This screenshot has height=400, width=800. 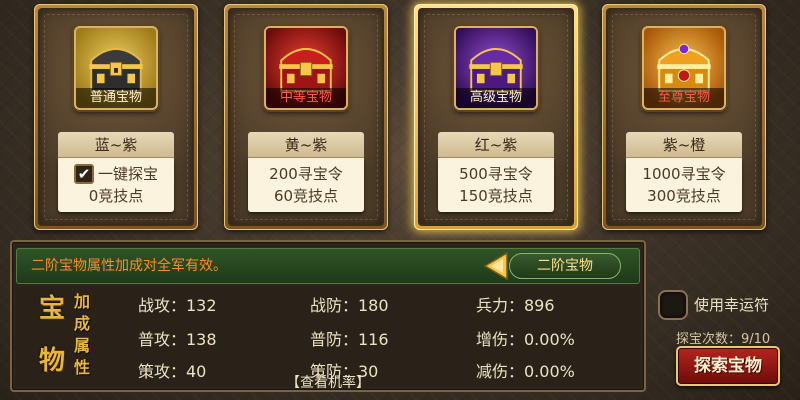 What do you see at coordinates (116, 185) in the screenshot?
I see `cost-box: ✔ 一键探宝 0竞技点` at bounding box center [116, 185].